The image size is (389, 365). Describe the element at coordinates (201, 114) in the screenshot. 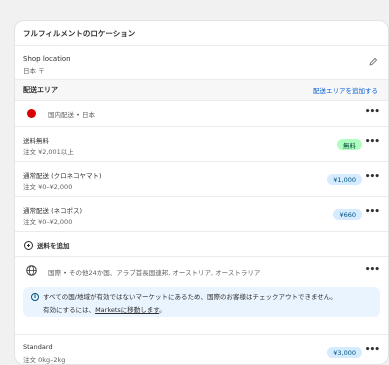

I see `zone-row-domestic: 国内配送 • 日本 •••` at that location.